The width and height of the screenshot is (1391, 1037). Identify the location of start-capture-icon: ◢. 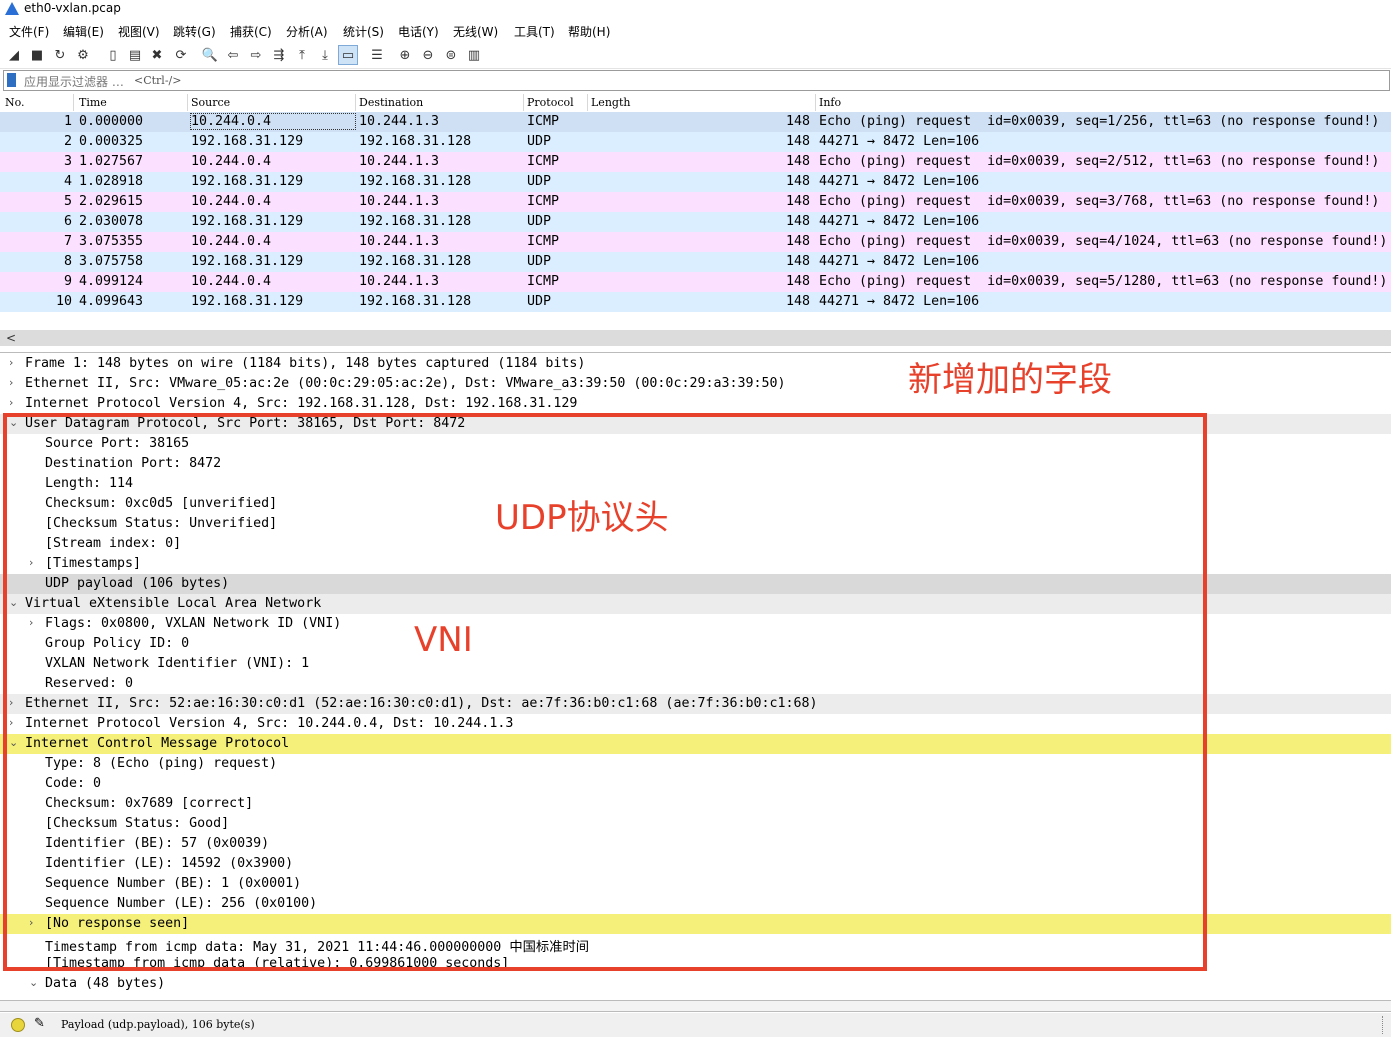
(14, 55).